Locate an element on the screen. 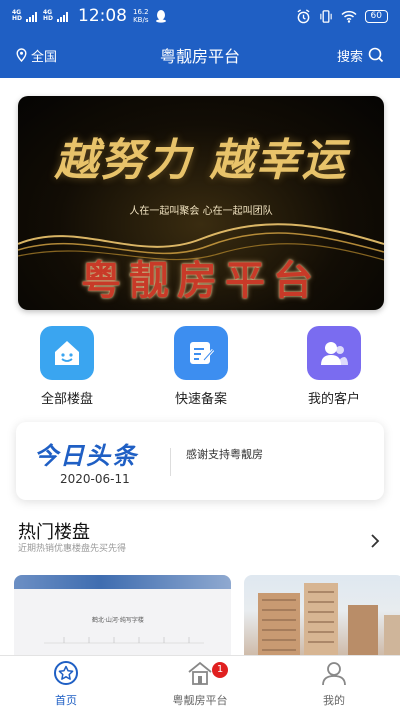 This screenshot has height=711, width=400. banner-brand-title: 粤靓房平台 is located at coordinates (201, 280).